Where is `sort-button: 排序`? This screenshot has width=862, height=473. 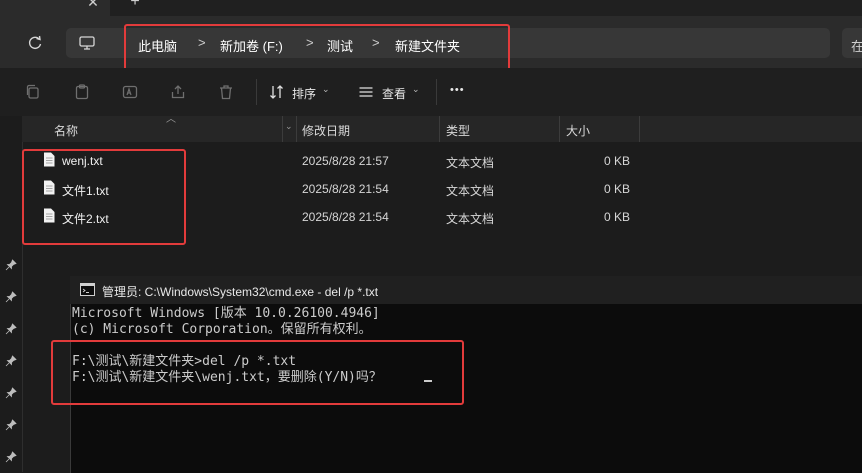
sort-button: 排序 is located at coordinates (304, 93).